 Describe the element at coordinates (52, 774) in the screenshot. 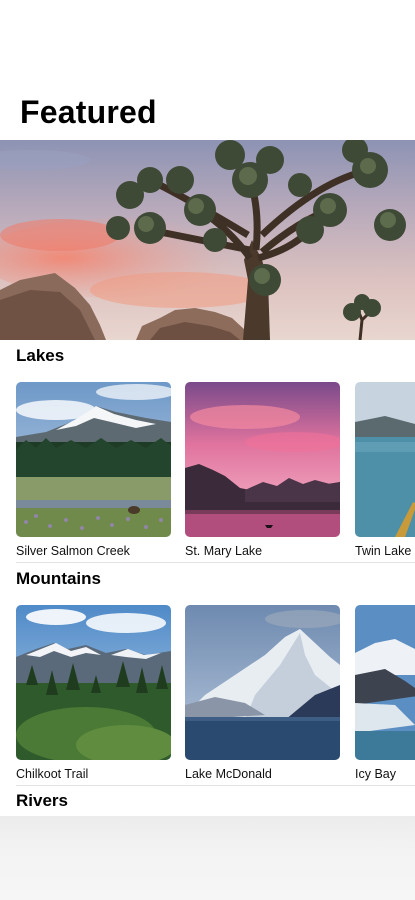

I see `card-label: Chilkoot Trail` at that location.